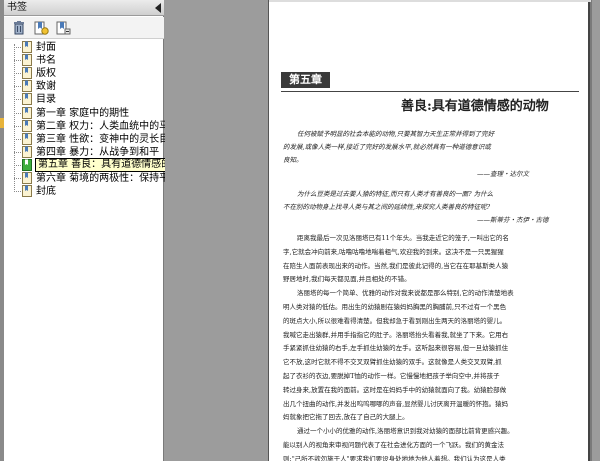  I want to click on bookmark-item: 第一章 家庭中的期性, so click(84, 113).